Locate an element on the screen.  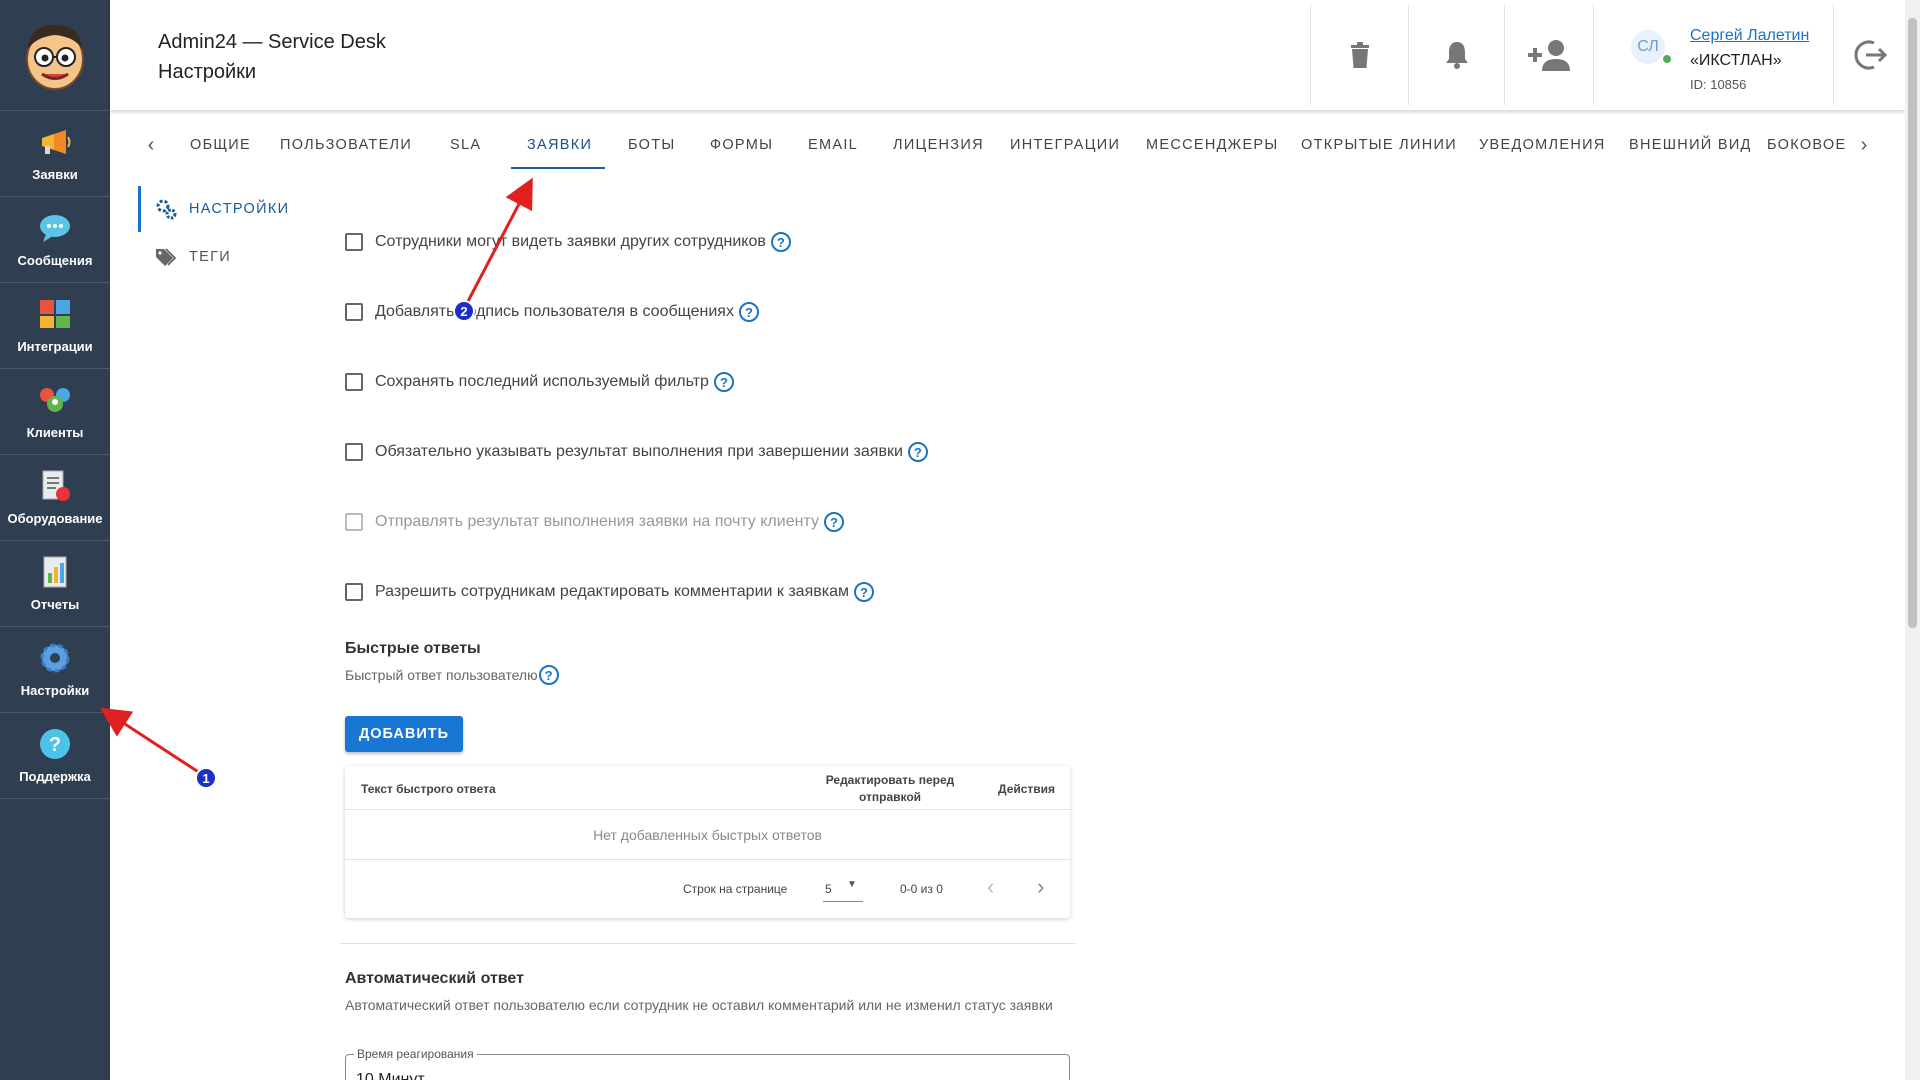
sidebar-item-integrations: Интеграции is located at coordinates (55, 326).